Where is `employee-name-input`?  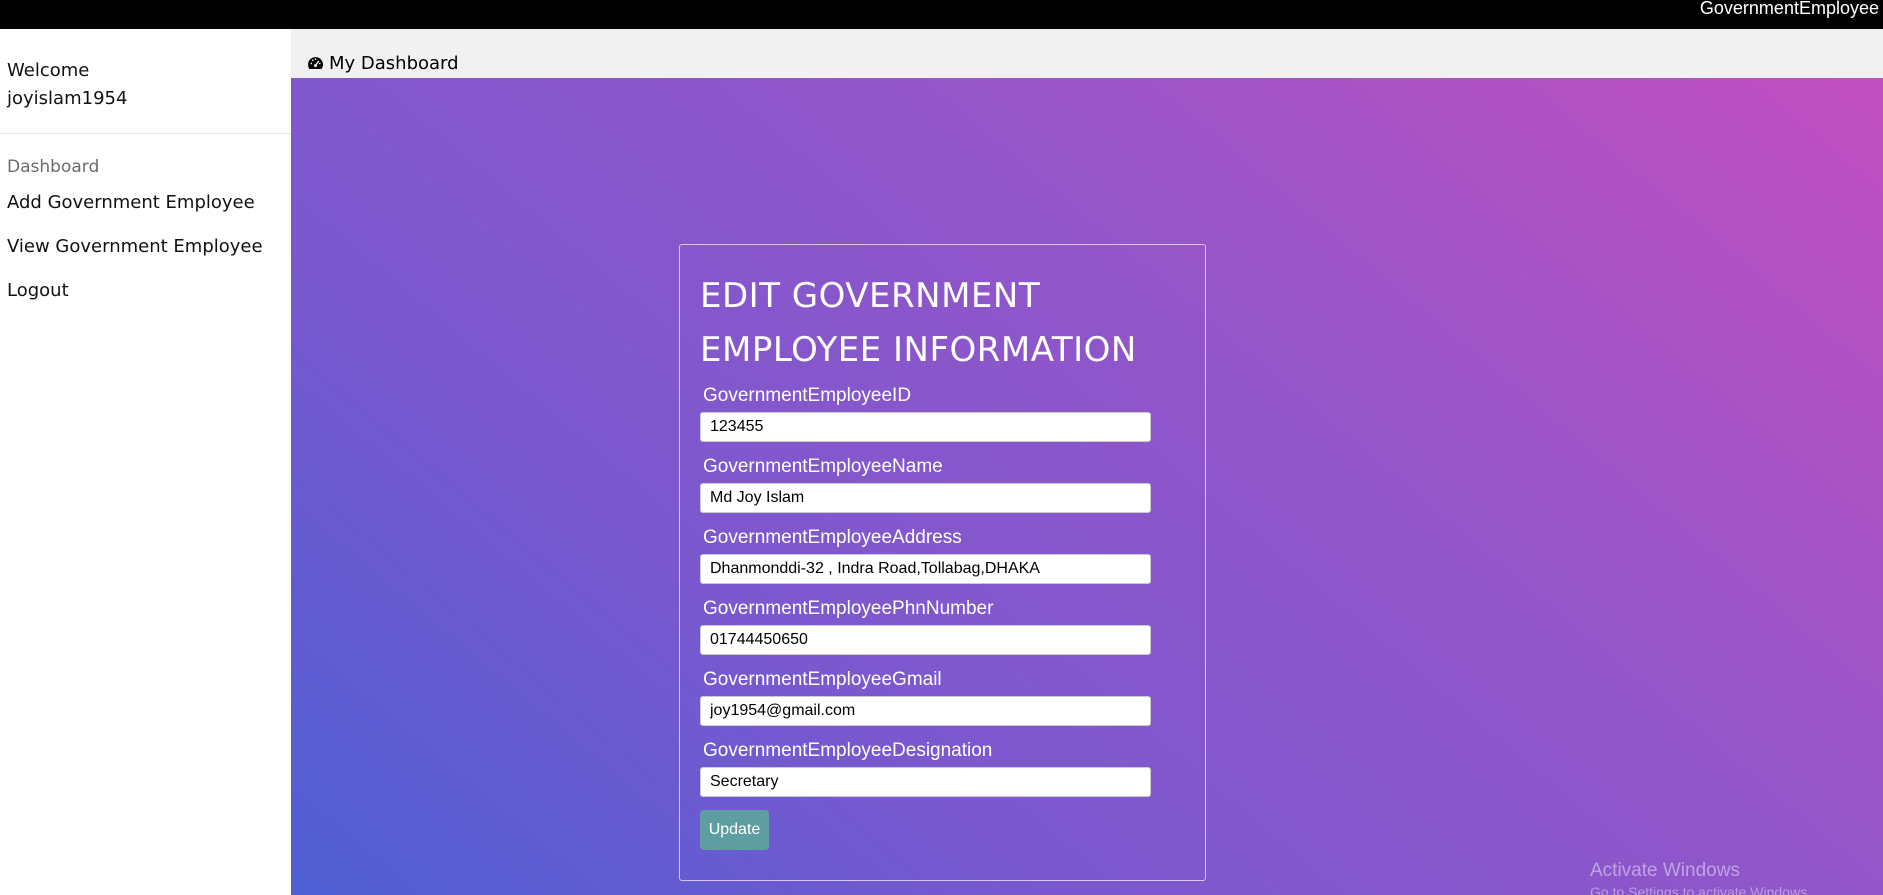
employee-name-input is located at coordinates (925, 498).